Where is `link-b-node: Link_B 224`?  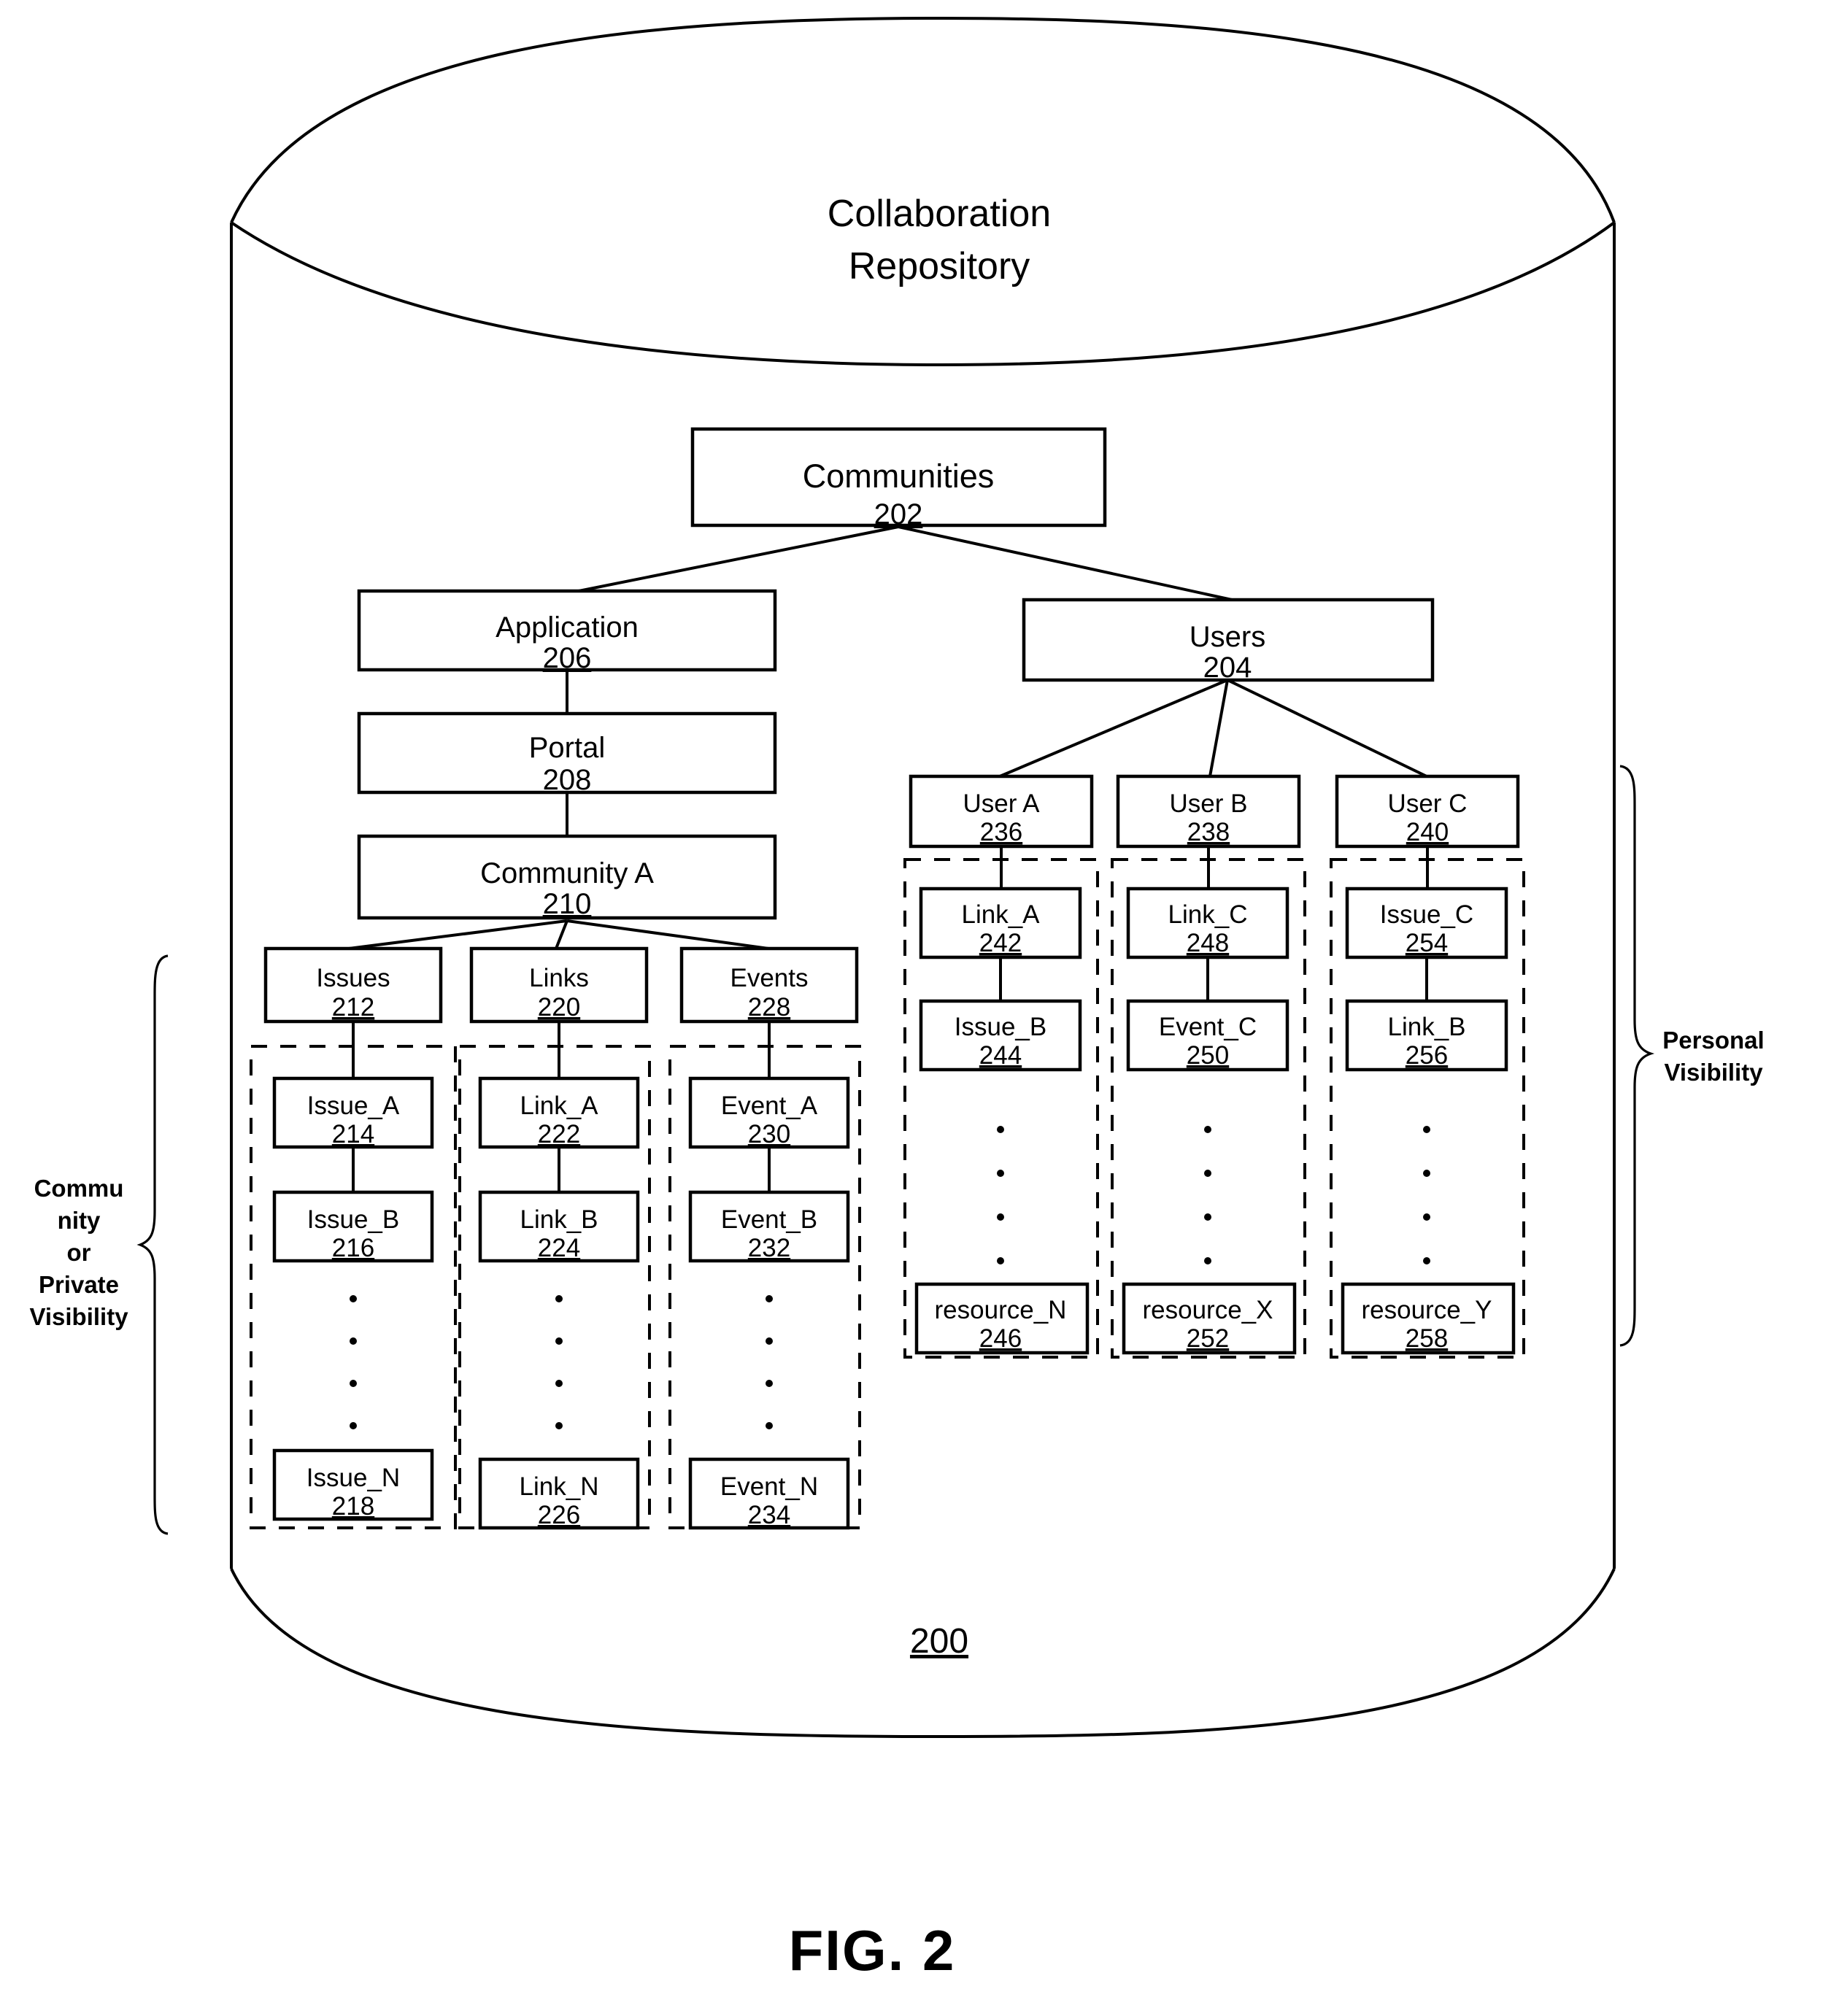 link-b-node: Link_B 224 is located at coordinates (559, 1226).